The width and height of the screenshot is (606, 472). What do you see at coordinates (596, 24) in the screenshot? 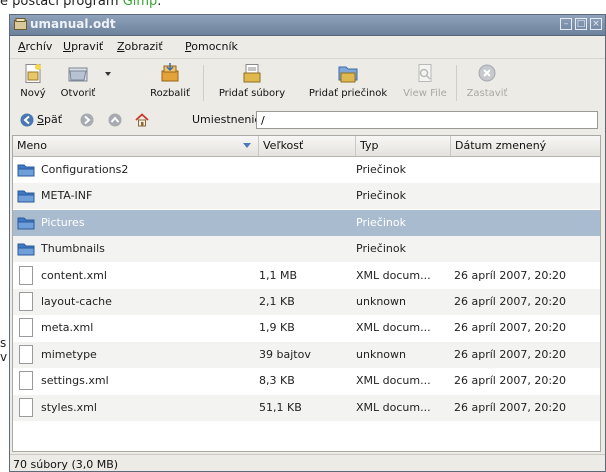
I see `close-icon: ×` at bounding box center [596, 24].